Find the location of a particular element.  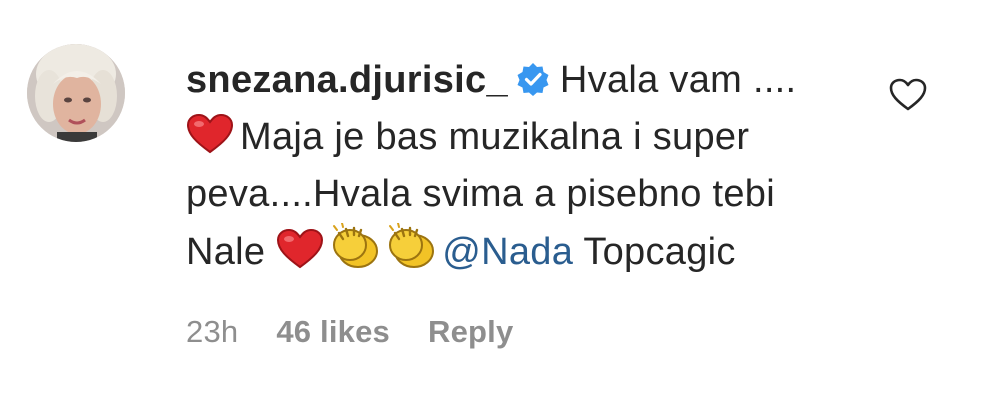

profile-photo is located at coordinates (76, 93).